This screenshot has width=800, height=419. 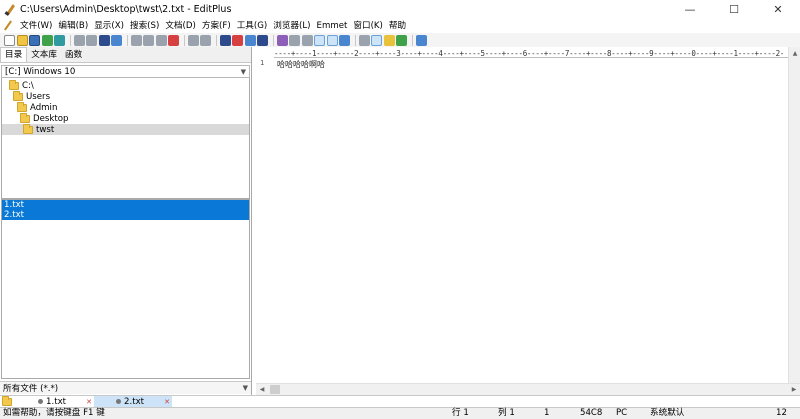 What do you see at coordinates (205, 40) in the screenshot?
I see `redo-icon` at bounding box center [205, 40].